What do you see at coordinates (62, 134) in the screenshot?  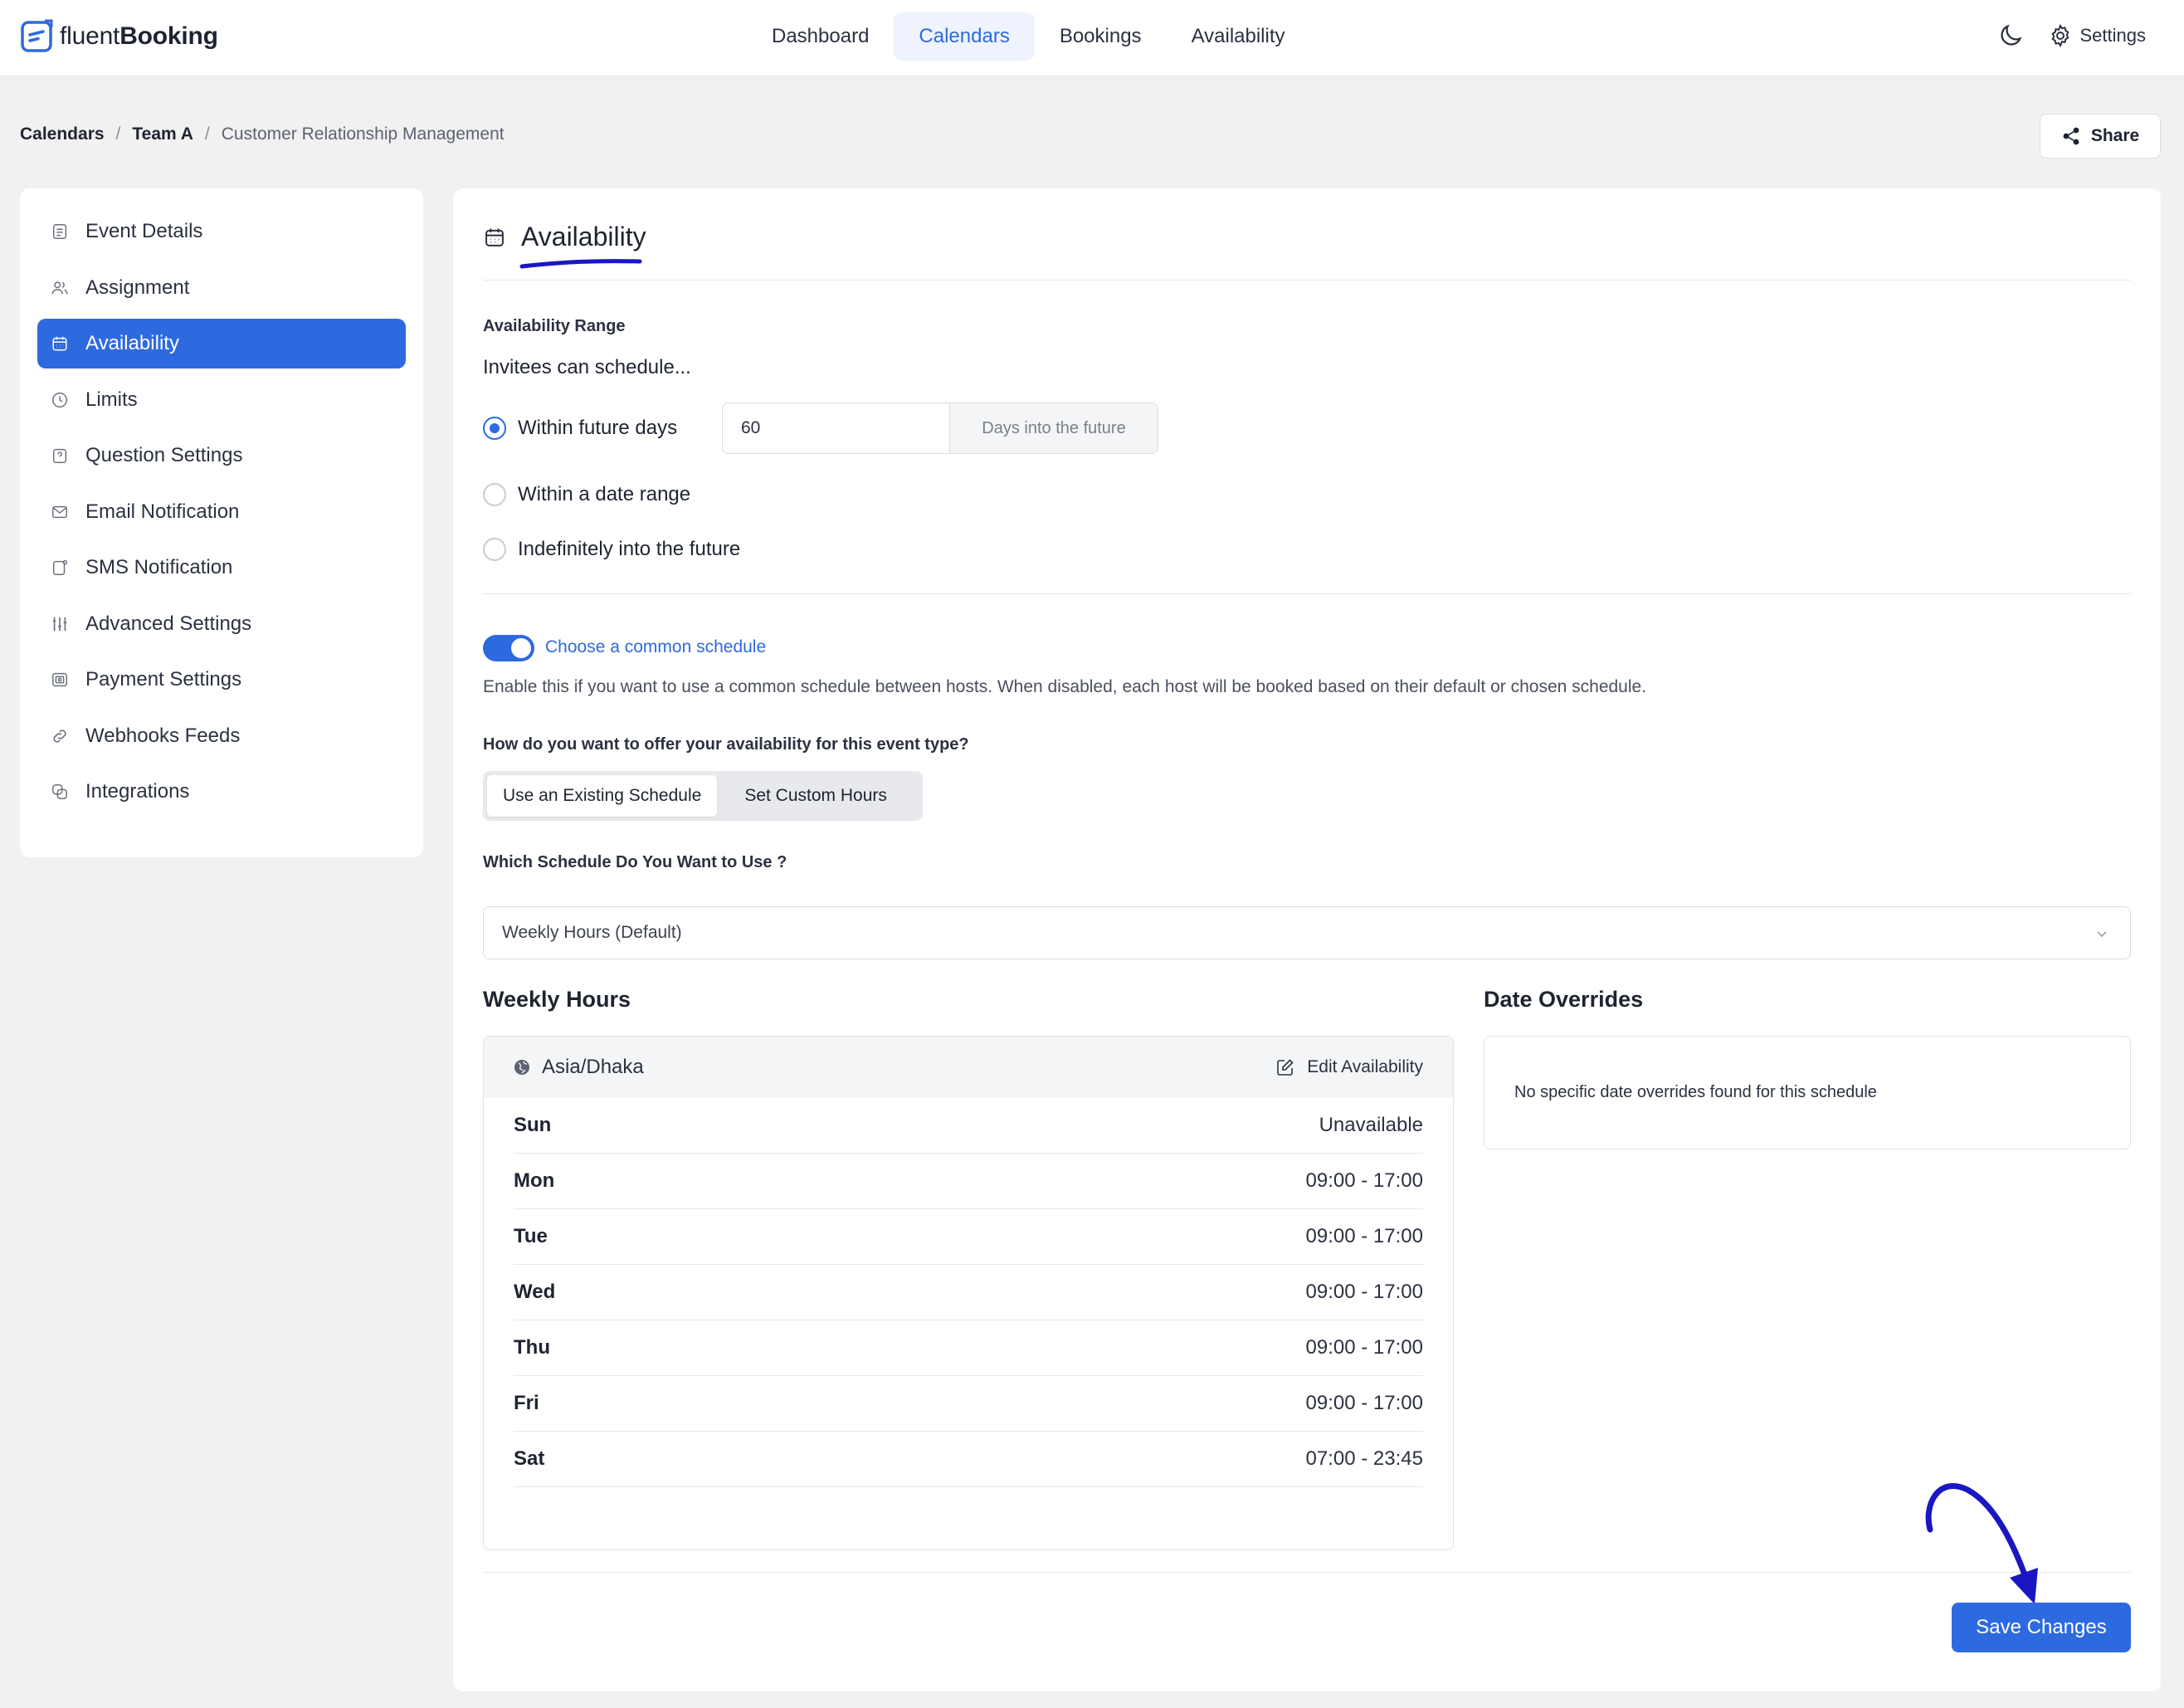 I see `breadcrumb-calendars: Calendars` at bounding box center [62, 134].